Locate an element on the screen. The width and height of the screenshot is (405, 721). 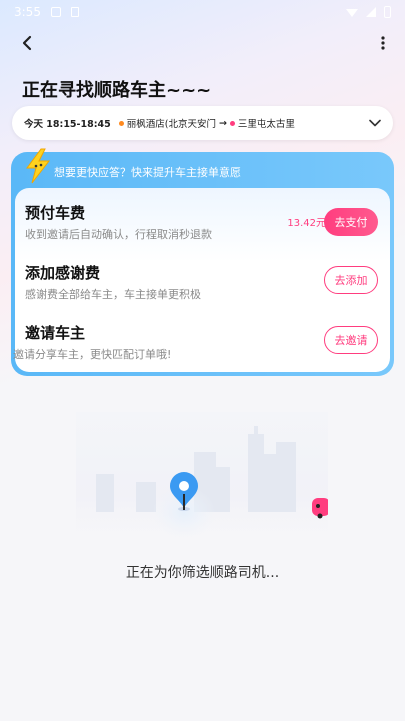
chevron-down-icon is located at coordinates (375, 123).